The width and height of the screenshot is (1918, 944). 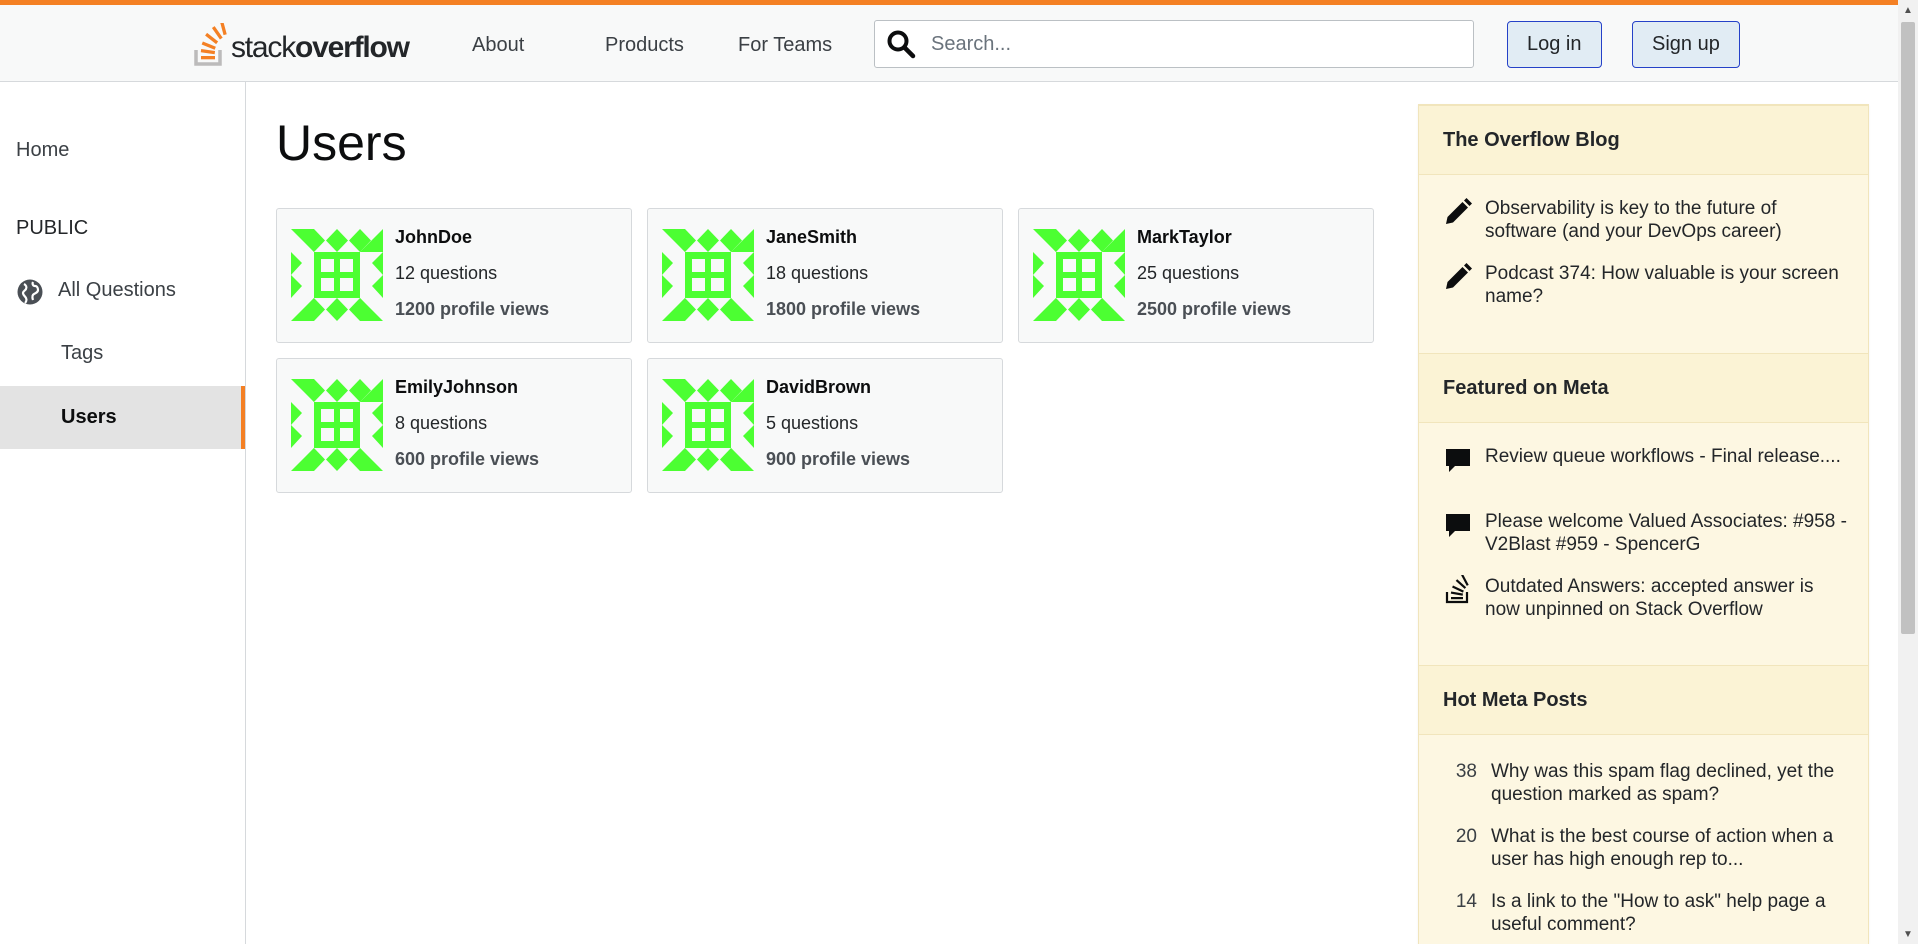 What do you see at coordinates (812, 423) in the screenshot?
I see `user-question-count: 5 questions` at bounding box center [812, 423].